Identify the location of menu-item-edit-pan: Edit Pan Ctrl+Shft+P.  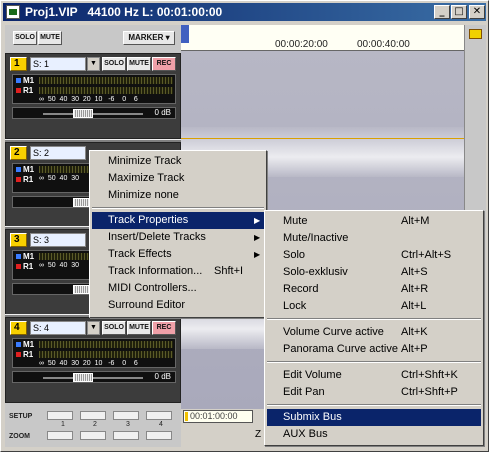
(374, 392).